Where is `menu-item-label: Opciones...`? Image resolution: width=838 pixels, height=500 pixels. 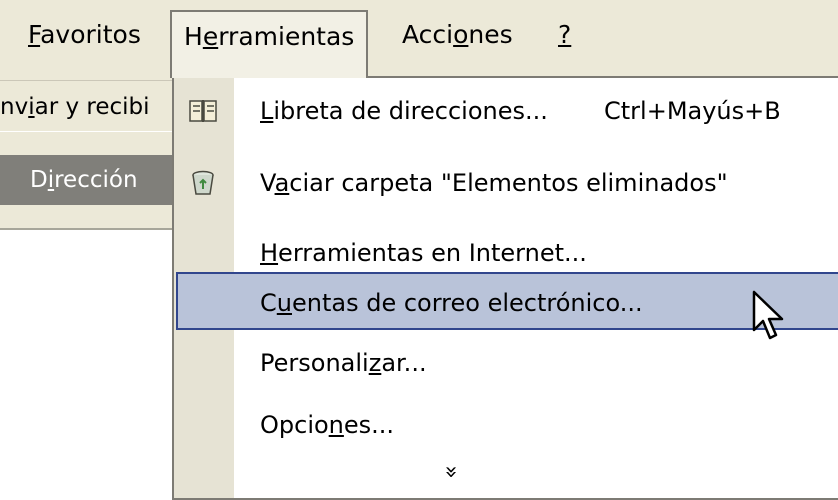 menu-item-label: Opciones... is located at coordinates (327, 425).